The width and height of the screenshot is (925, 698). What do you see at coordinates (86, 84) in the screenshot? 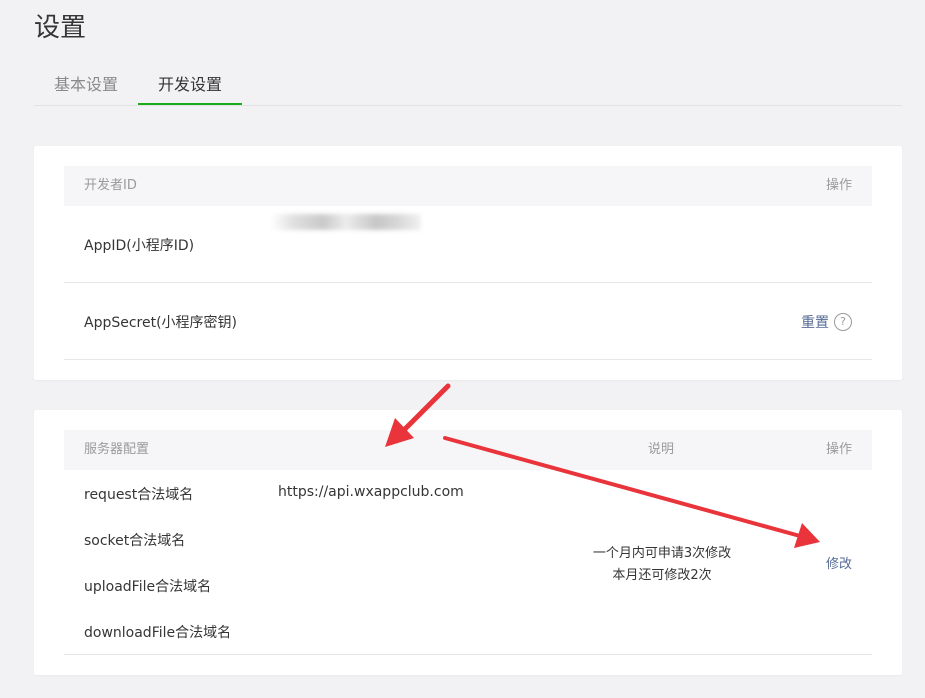
I see `tab-basic-settings: 基本设置` at bounding box center [86, 84].